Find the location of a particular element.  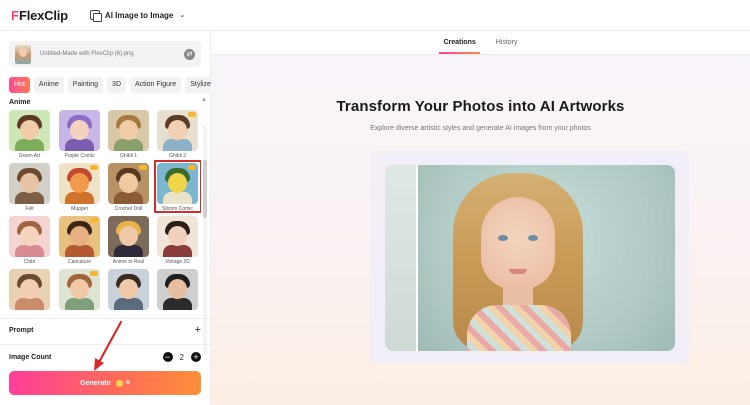

style-card: Crochet Doll is located at coordinates (128, 187).